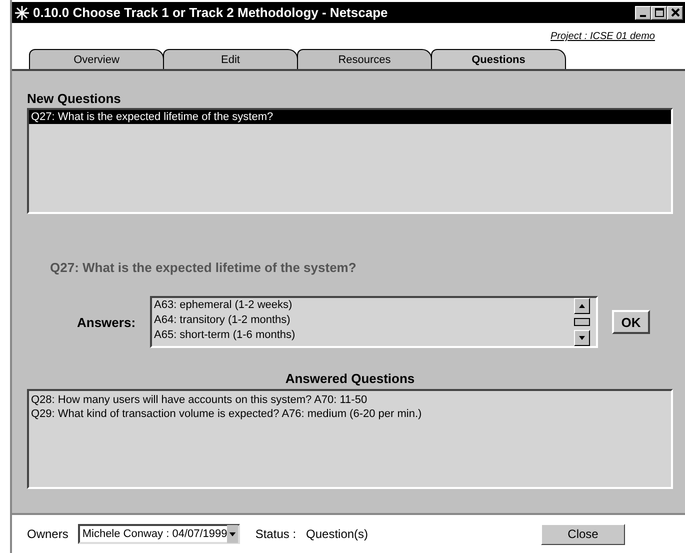 Image resolution: width=685 pixels, height=553 pixels. What do you see at coordinates (230, 59) in the screenshot?
I see `tab: Edit` at bounding box center [230, 59].